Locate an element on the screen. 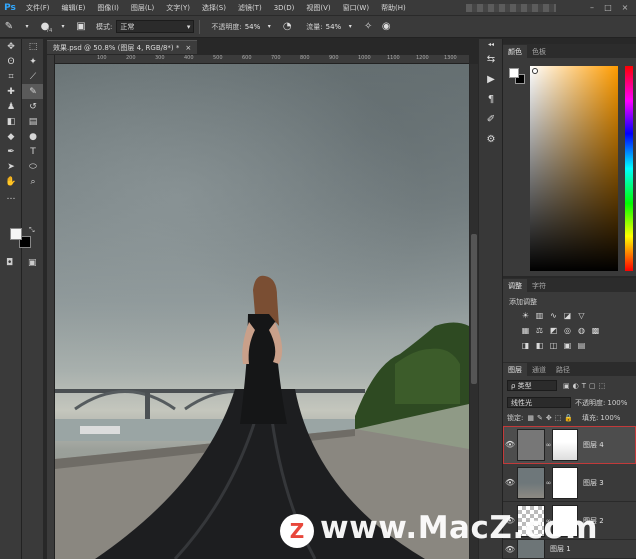 The image size is (636, 559). maximize-icon: □ is located at coordinates (608, 8).